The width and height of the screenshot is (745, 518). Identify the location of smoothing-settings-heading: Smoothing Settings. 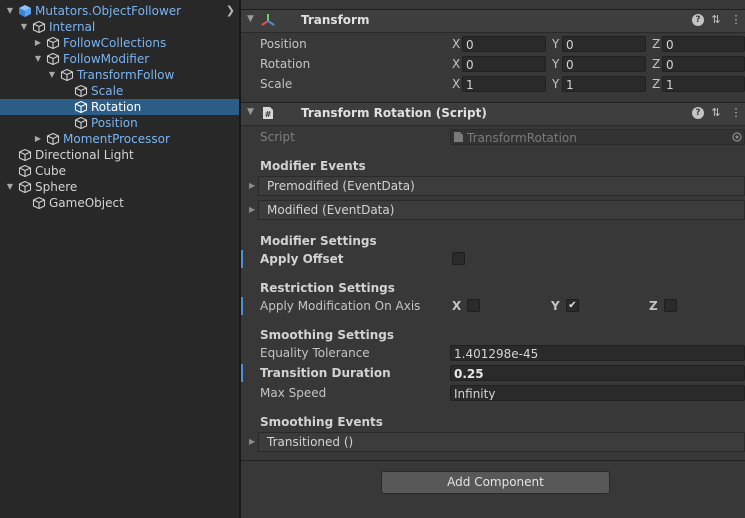
(327, 335).